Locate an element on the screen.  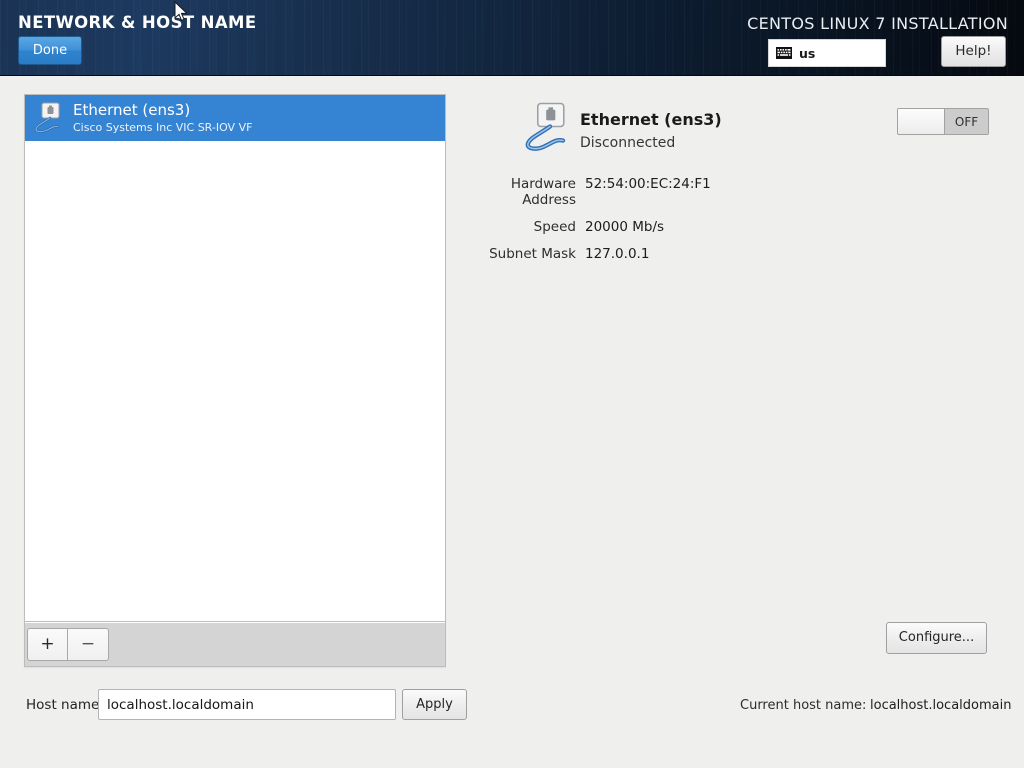
apply-button: Apply is located at coordinates (434, 704).